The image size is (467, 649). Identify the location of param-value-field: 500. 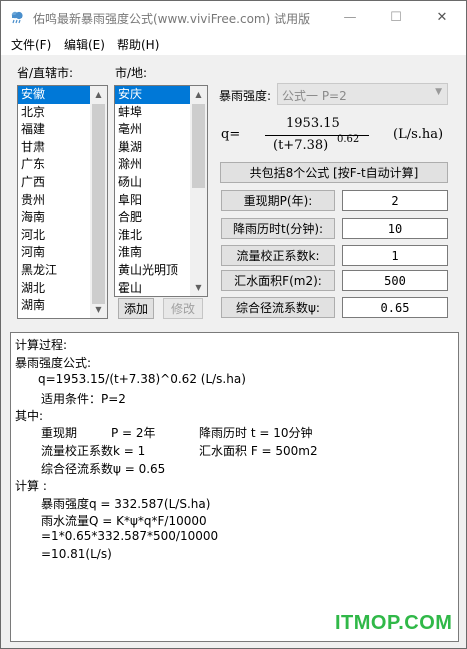
(395, 280).